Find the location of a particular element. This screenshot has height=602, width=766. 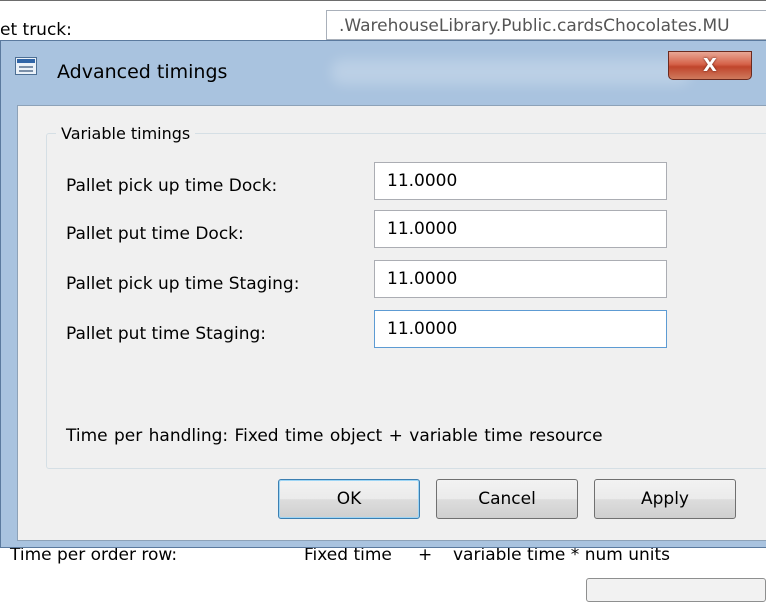

title-bar-glow is located at coordinates (511, 72).